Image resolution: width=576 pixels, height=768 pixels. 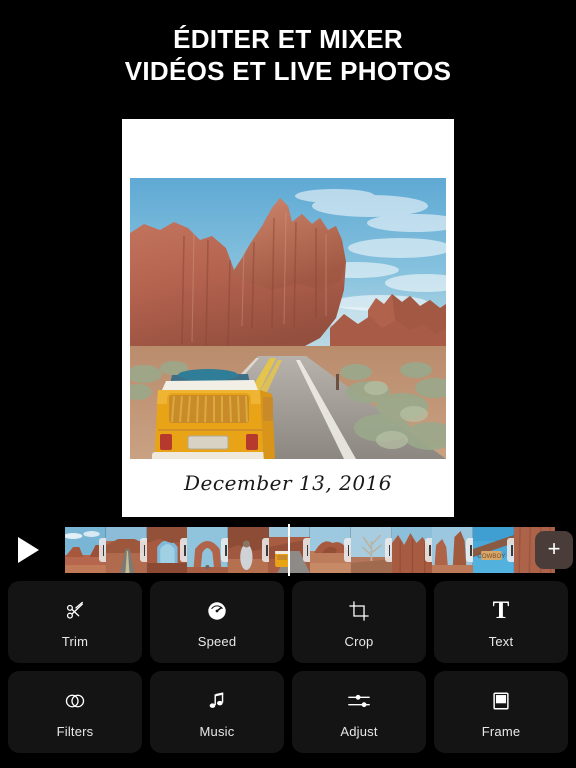 What do you see at coordinates (75, 611) in the screenshot?
I see `scissors-icon` at bounding box center [75, 611].